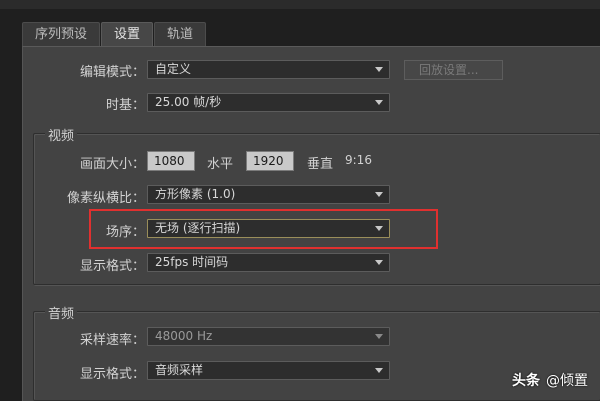 This screenshot has width=600, height=401. I want to click on pixel-aspect-value: 方形像素 (1.0), so click(195, 194).